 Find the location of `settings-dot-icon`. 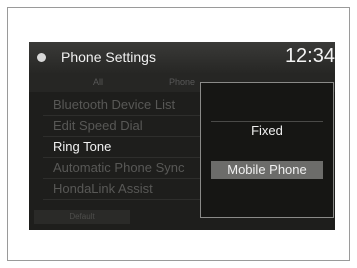

settings-dot-icon is located at coordinates (41, 57).